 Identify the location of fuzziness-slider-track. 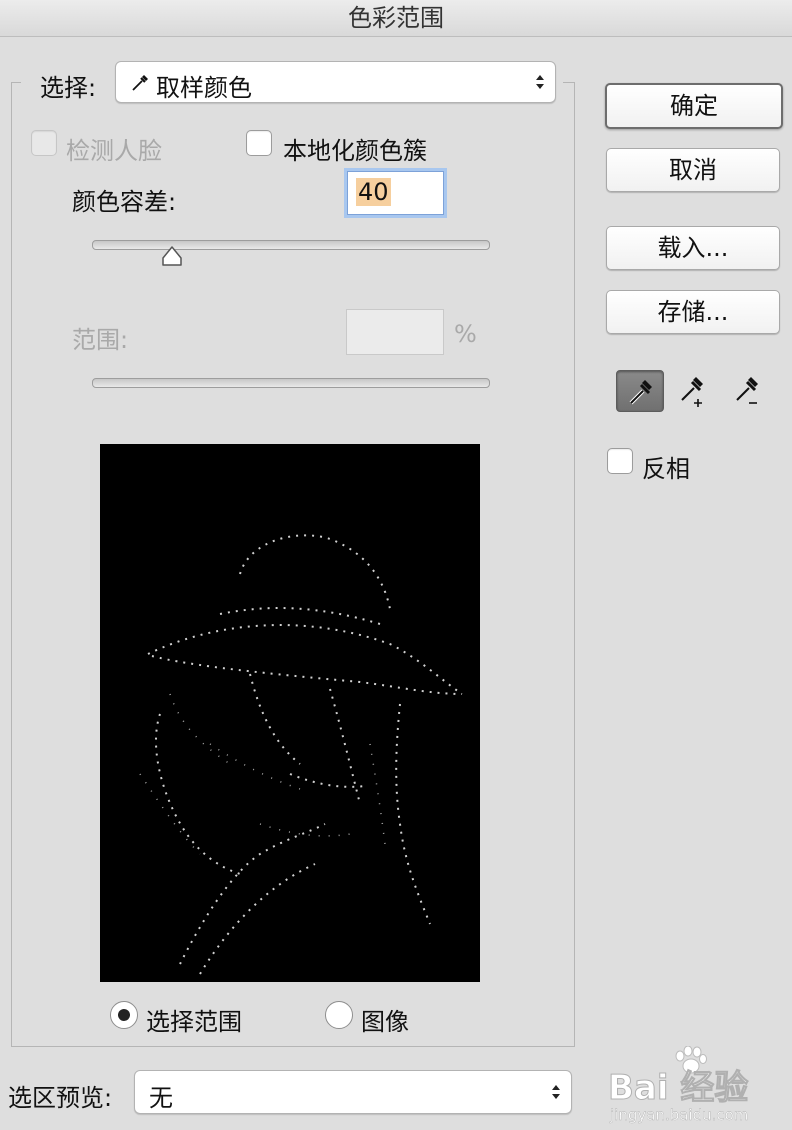
(291, 245).